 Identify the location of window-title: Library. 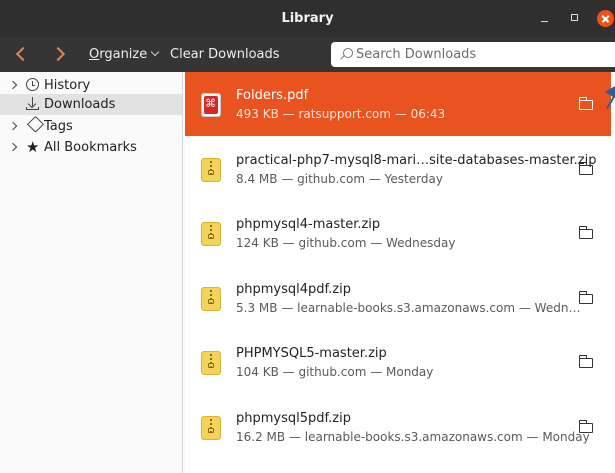
(307, 18).